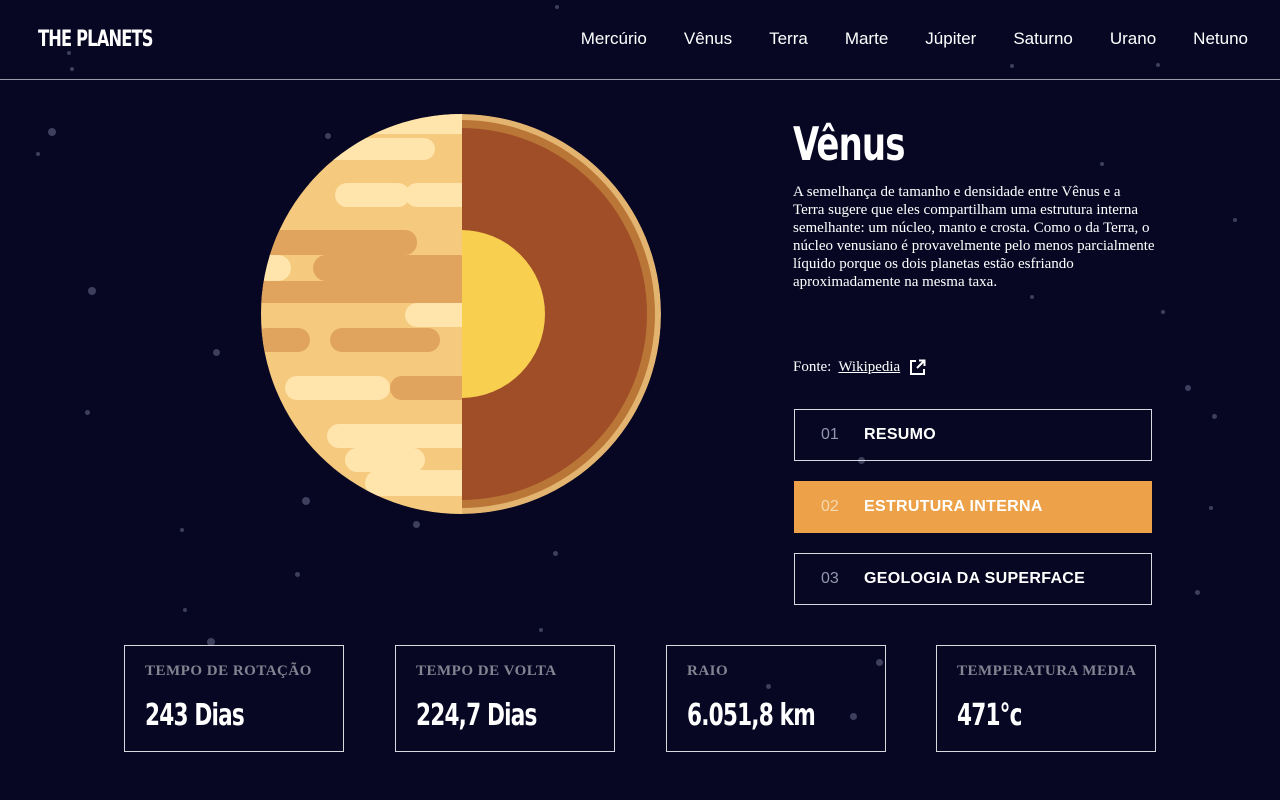 This screenshot has width=1280, height=800. I want to click on tab-label: GEOLOGIA DA SUPERFACE, so click(975, 578).